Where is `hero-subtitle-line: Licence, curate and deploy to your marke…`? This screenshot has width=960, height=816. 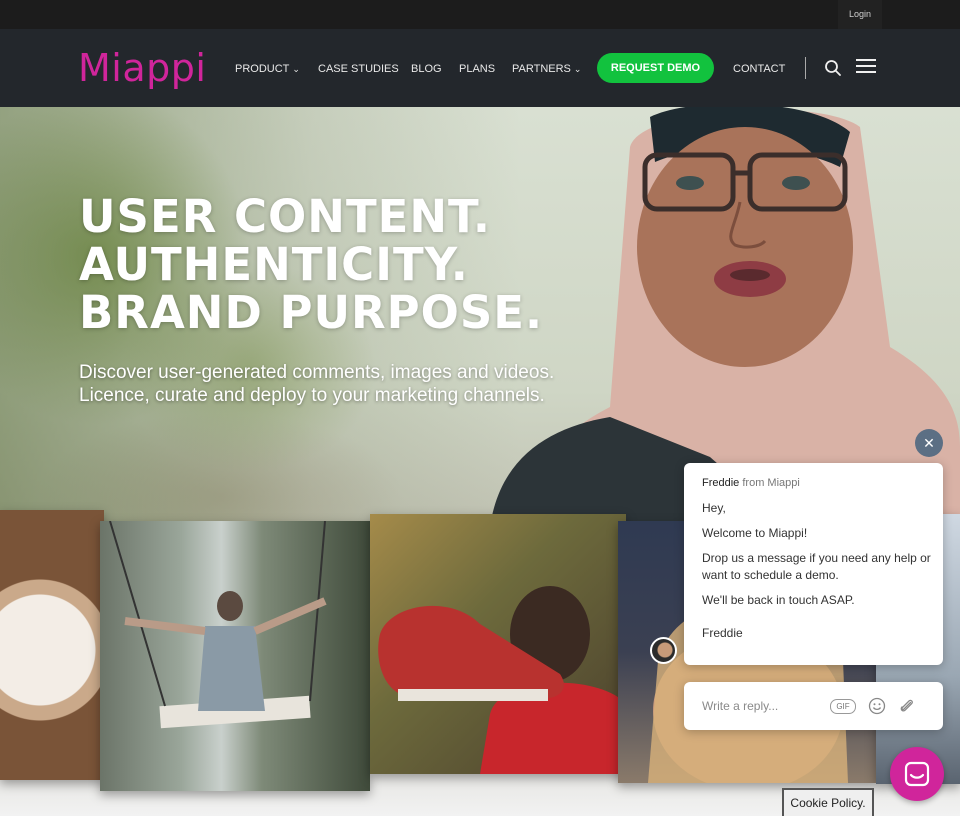
hero-subtitle-line: Licence, curate and deploy to your marke… is located at coordinates (312, 395).